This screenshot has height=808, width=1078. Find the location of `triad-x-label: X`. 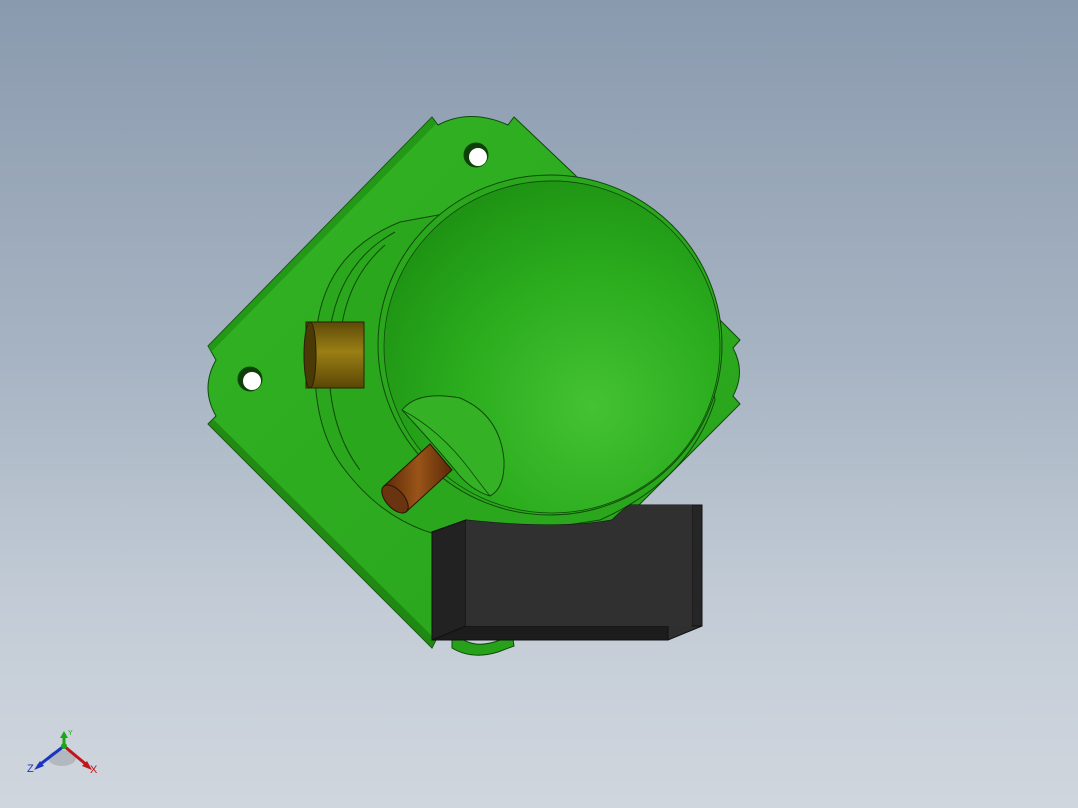

triad-x-label: X is located at coordinates (94, 770).